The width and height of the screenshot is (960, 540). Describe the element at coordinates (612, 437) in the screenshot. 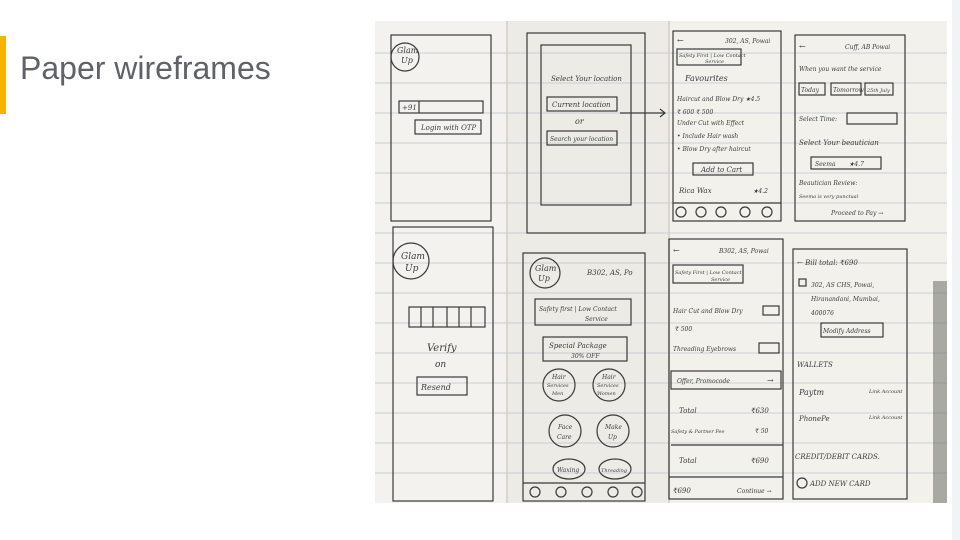

I see `category-label: Up` at that location.